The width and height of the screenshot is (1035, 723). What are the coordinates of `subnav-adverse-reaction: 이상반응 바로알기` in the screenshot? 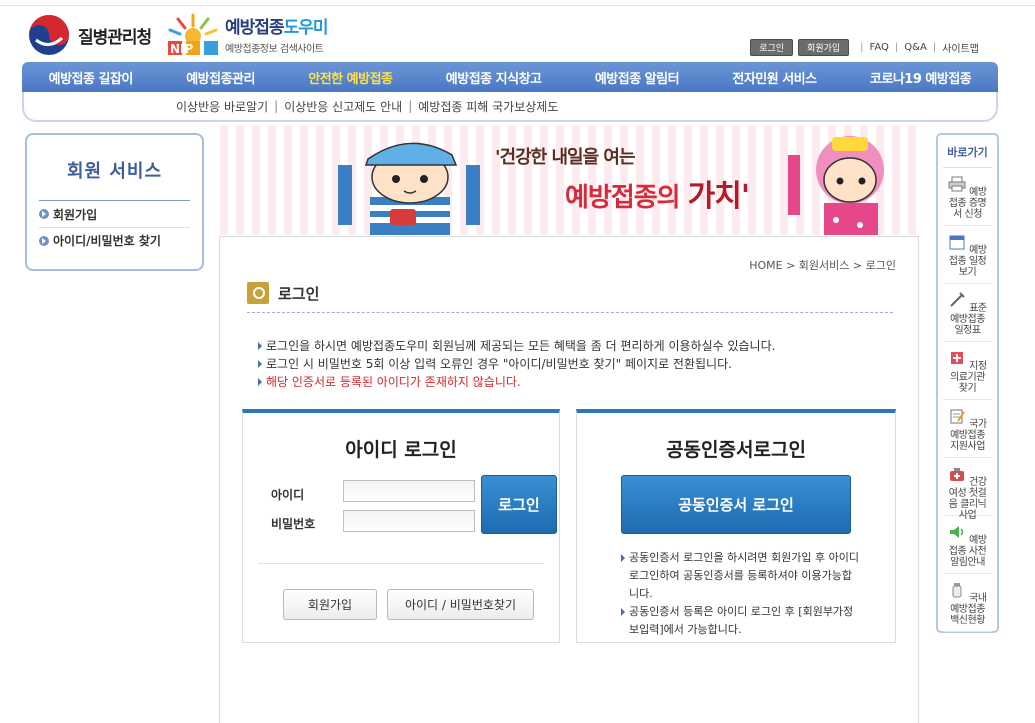 It's located at (222, 106).